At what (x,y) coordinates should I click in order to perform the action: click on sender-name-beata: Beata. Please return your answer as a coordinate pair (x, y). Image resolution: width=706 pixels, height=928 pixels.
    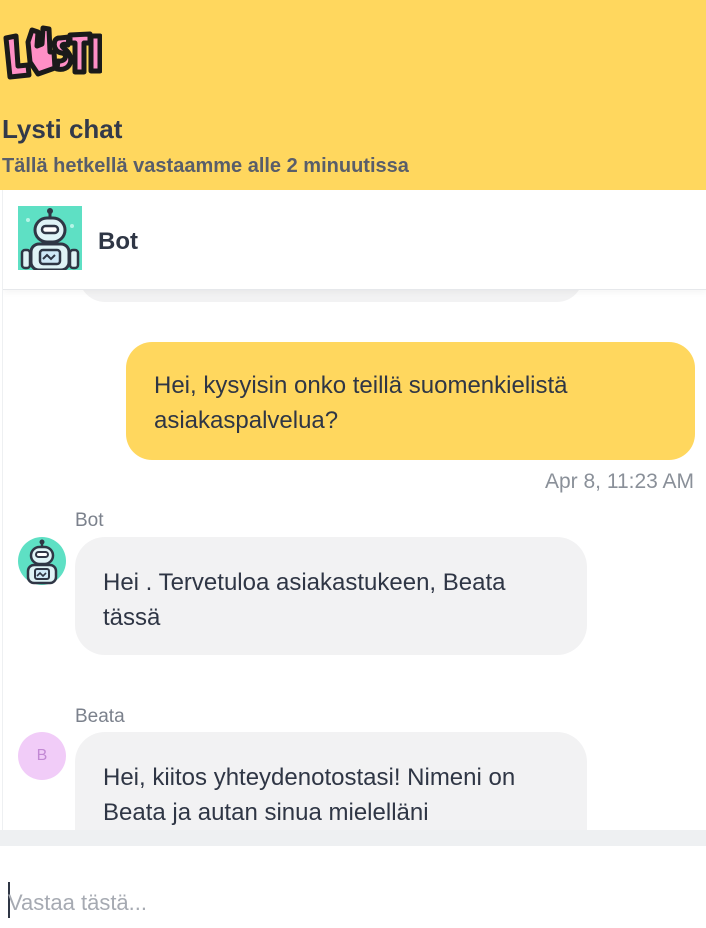
    Looking at the image, I should click on (100, 716).